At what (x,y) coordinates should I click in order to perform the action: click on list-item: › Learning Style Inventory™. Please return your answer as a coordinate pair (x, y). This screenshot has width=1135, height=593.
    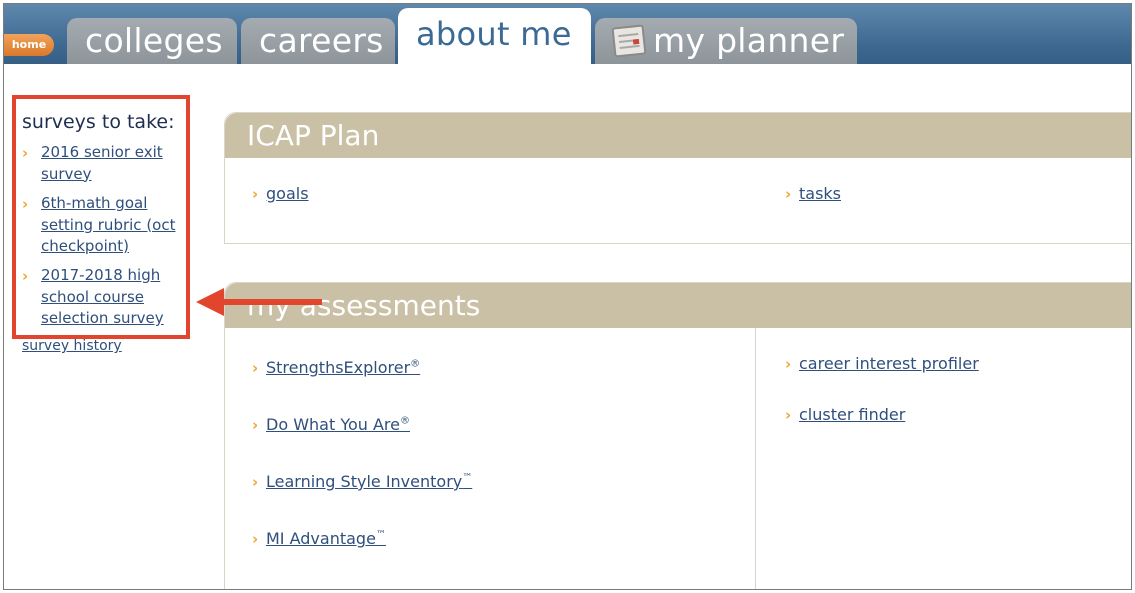
    Looking at the image, I should click on (362, 482).